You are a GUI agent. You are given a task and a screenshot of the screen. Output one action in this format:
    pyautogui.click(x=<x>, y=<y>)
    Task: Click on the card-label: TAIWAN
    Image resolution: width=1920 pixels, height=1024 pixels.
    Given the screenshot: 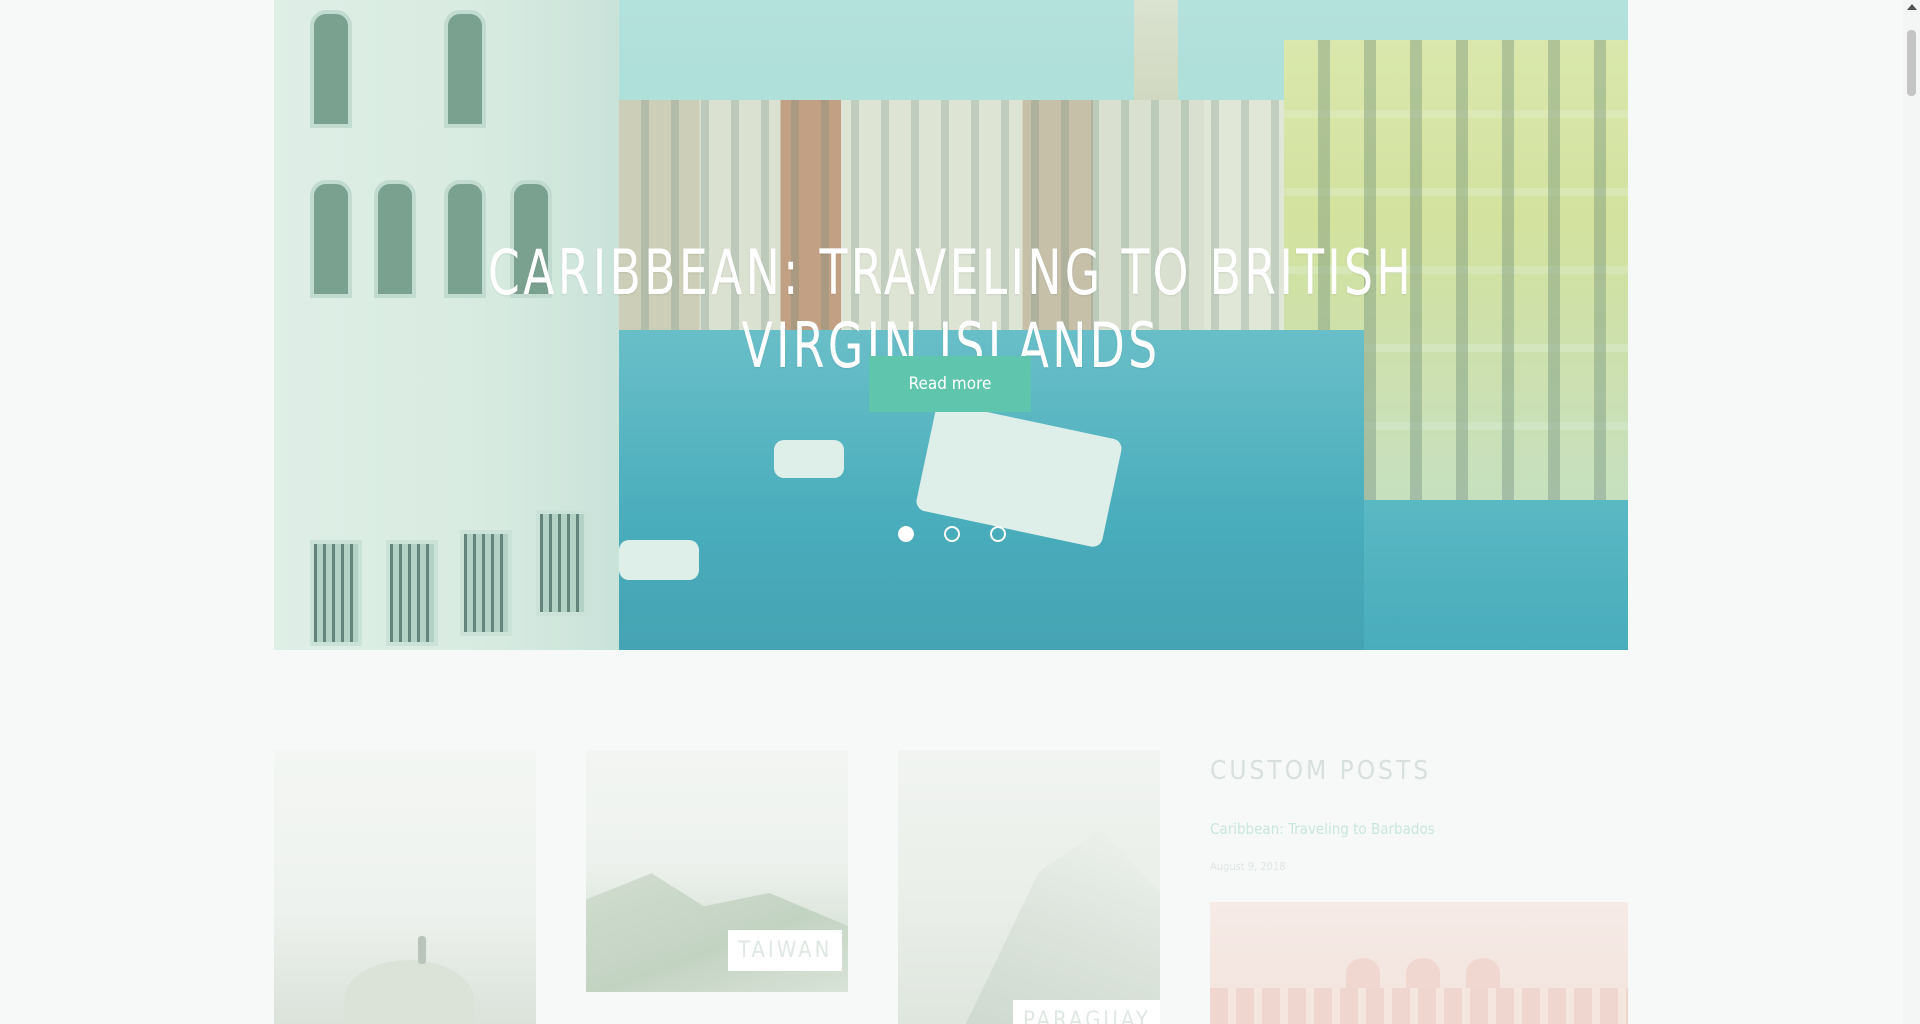 What is the action you would take?
    pyautogui.click(x=785, y=950)
    